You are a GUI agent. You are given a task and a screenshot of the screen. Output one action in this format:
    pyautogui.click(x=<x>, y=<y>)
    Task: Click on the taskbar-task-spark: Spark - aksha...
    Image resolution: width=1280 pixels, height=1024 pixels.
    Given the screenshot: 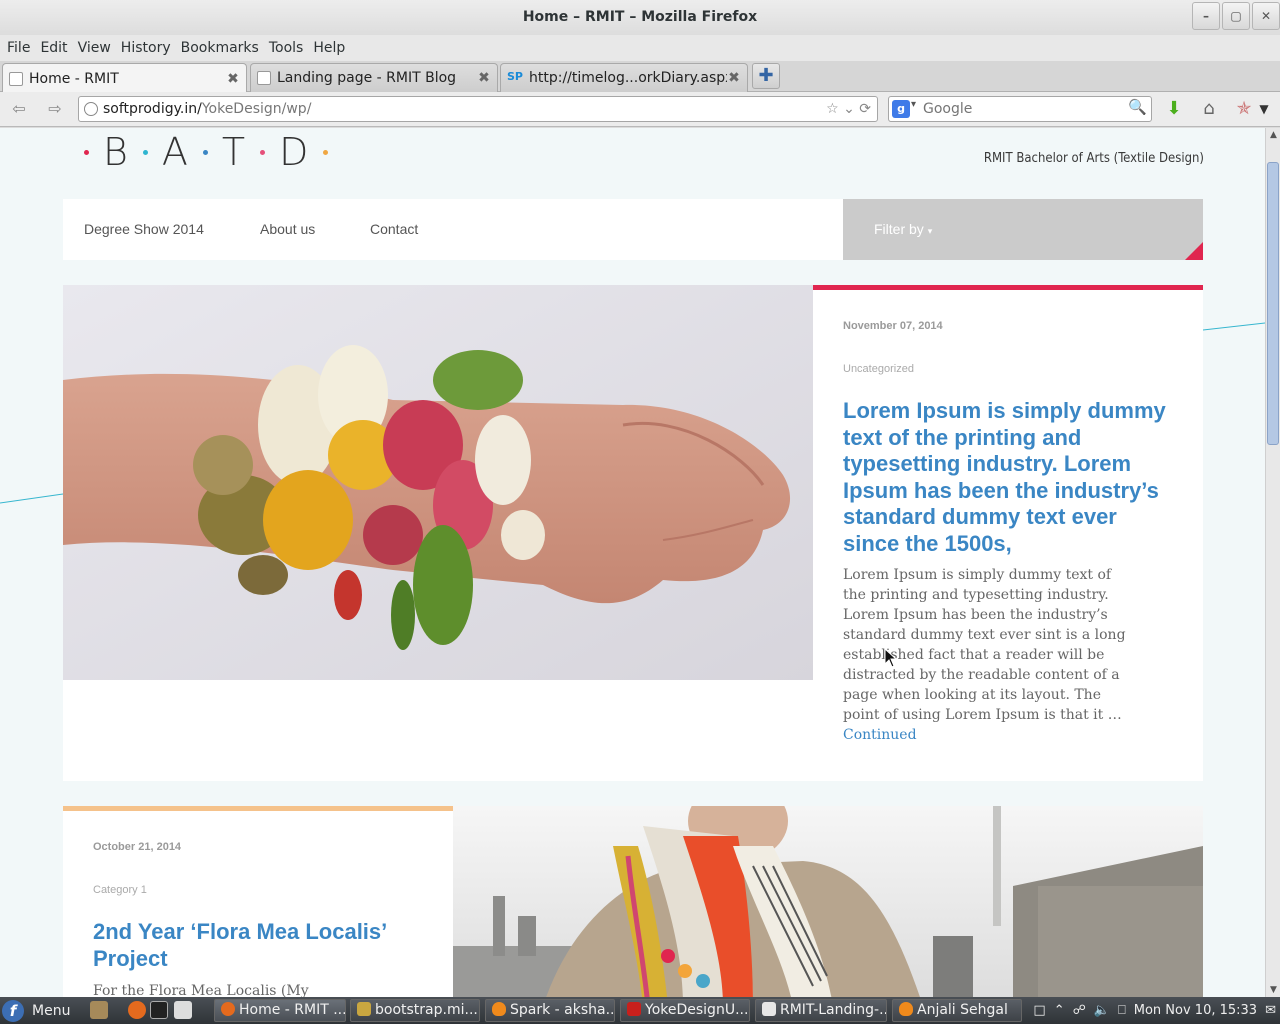 What is the action you would take?
    pyautogui.click(x=550, y=1010)
    